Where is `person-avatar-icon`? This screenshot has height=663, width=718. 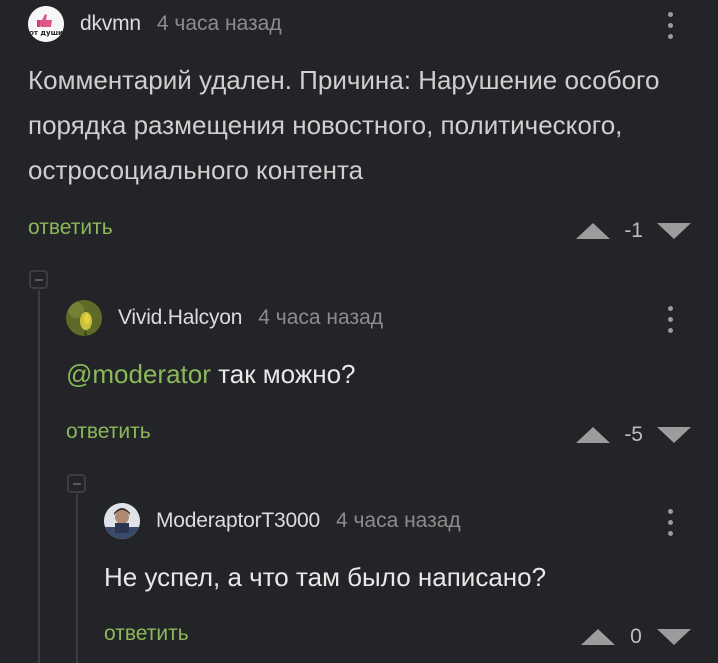 person-avatar-icon is located at coordinates (122, 521).